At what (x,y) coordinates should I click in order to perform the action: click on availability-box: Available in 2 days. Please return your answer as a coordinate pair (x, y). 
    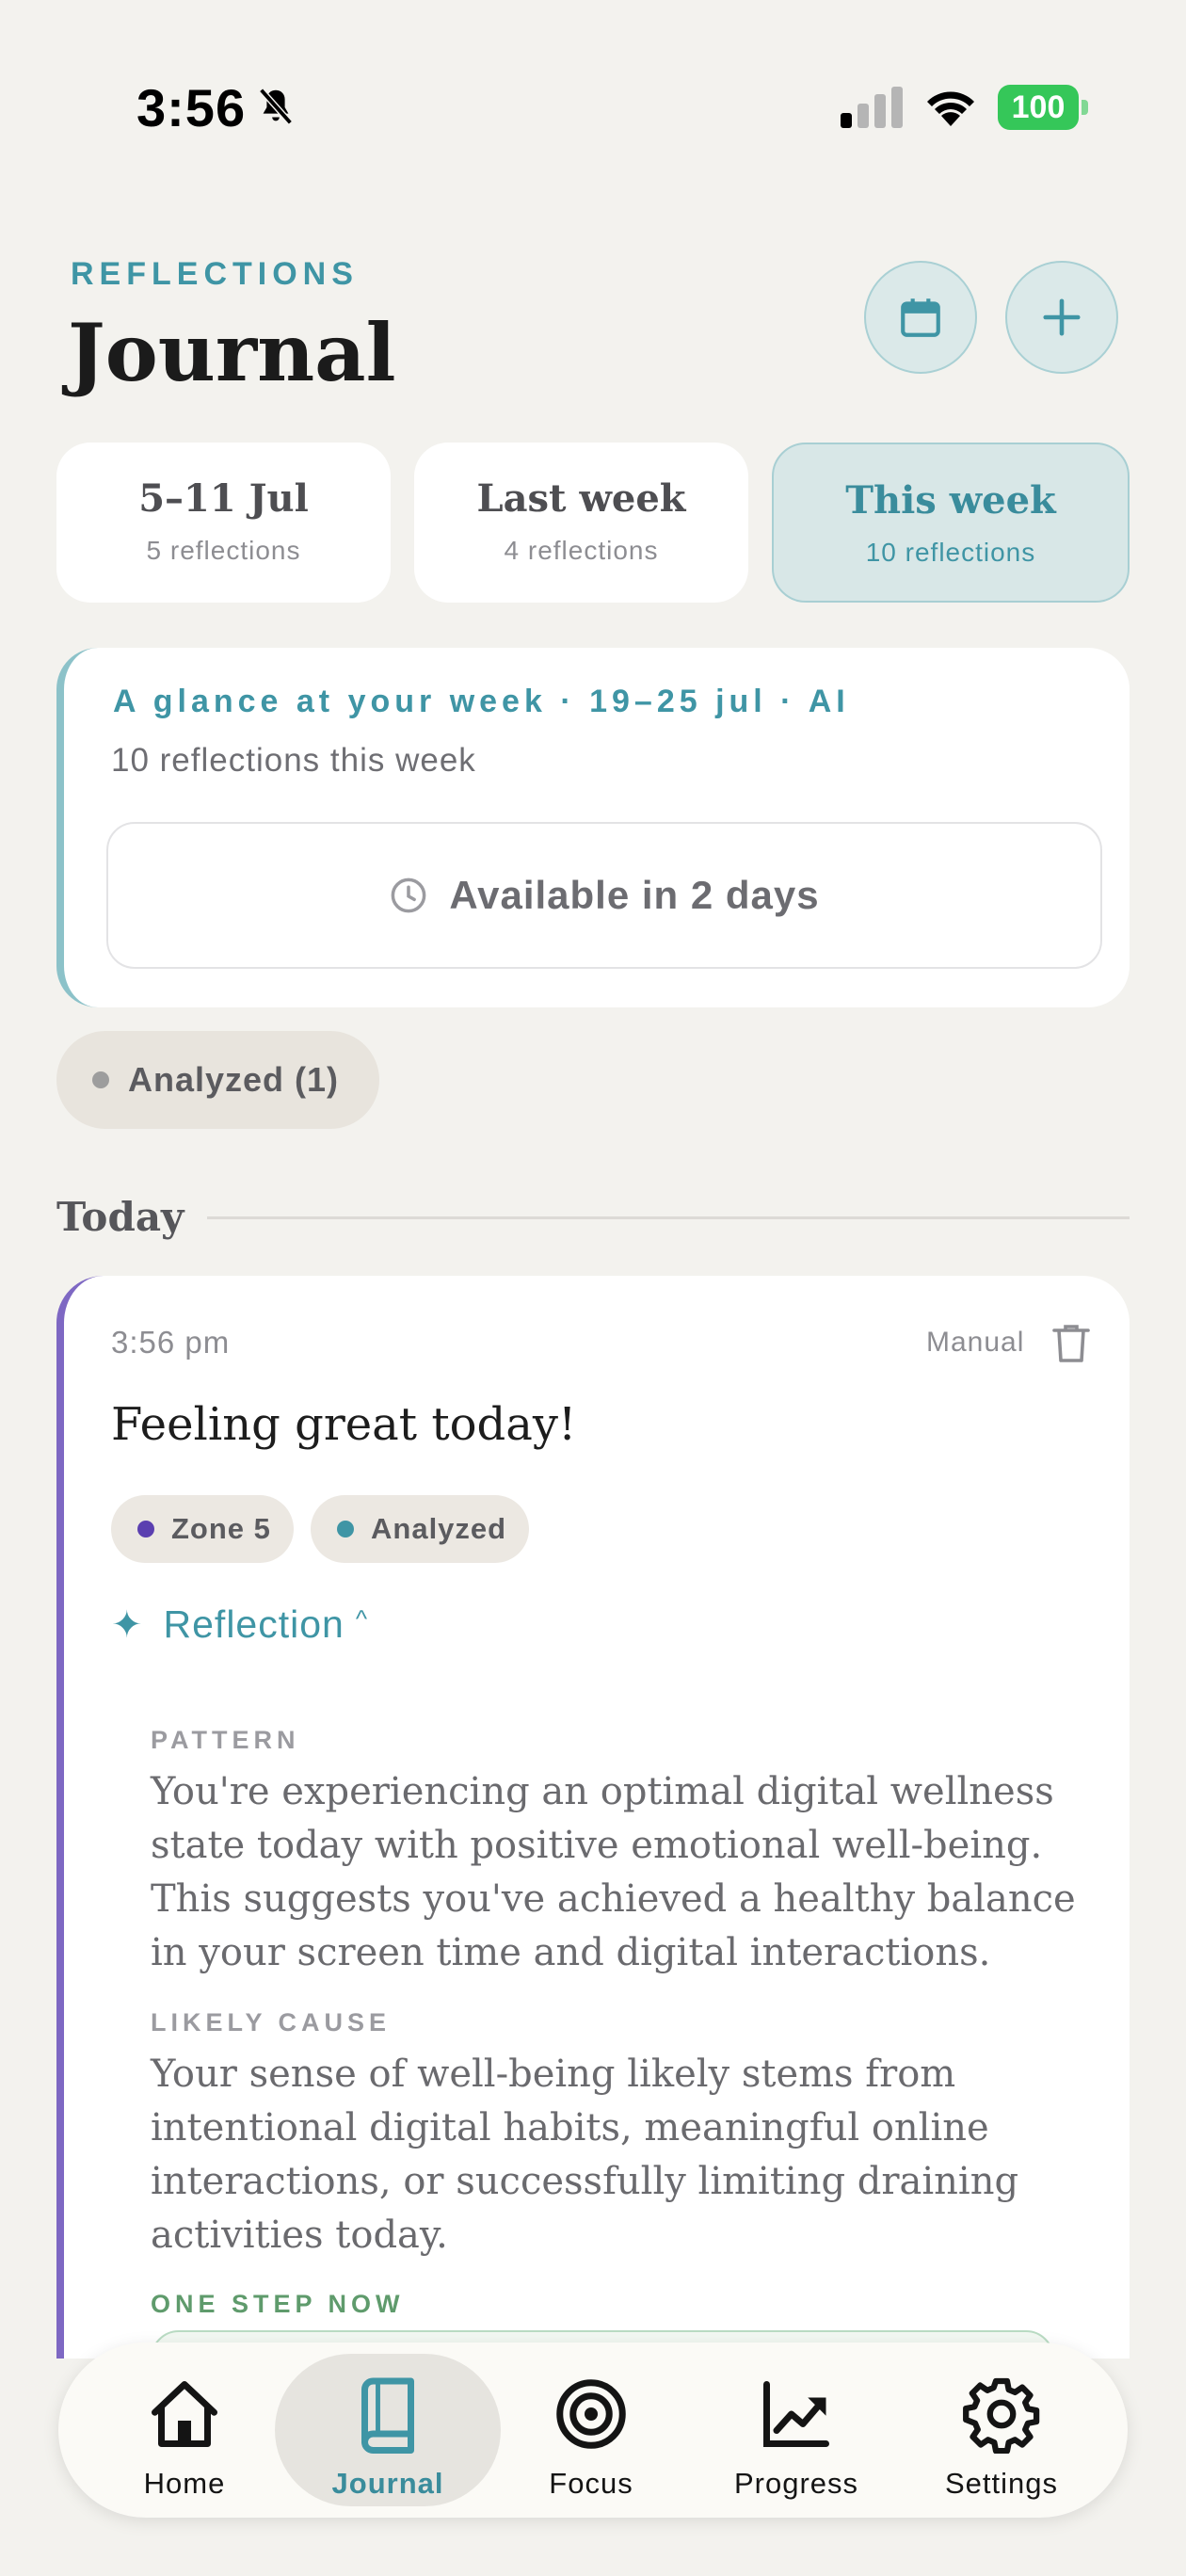
    Looking at the image, I should click on (604, 895).